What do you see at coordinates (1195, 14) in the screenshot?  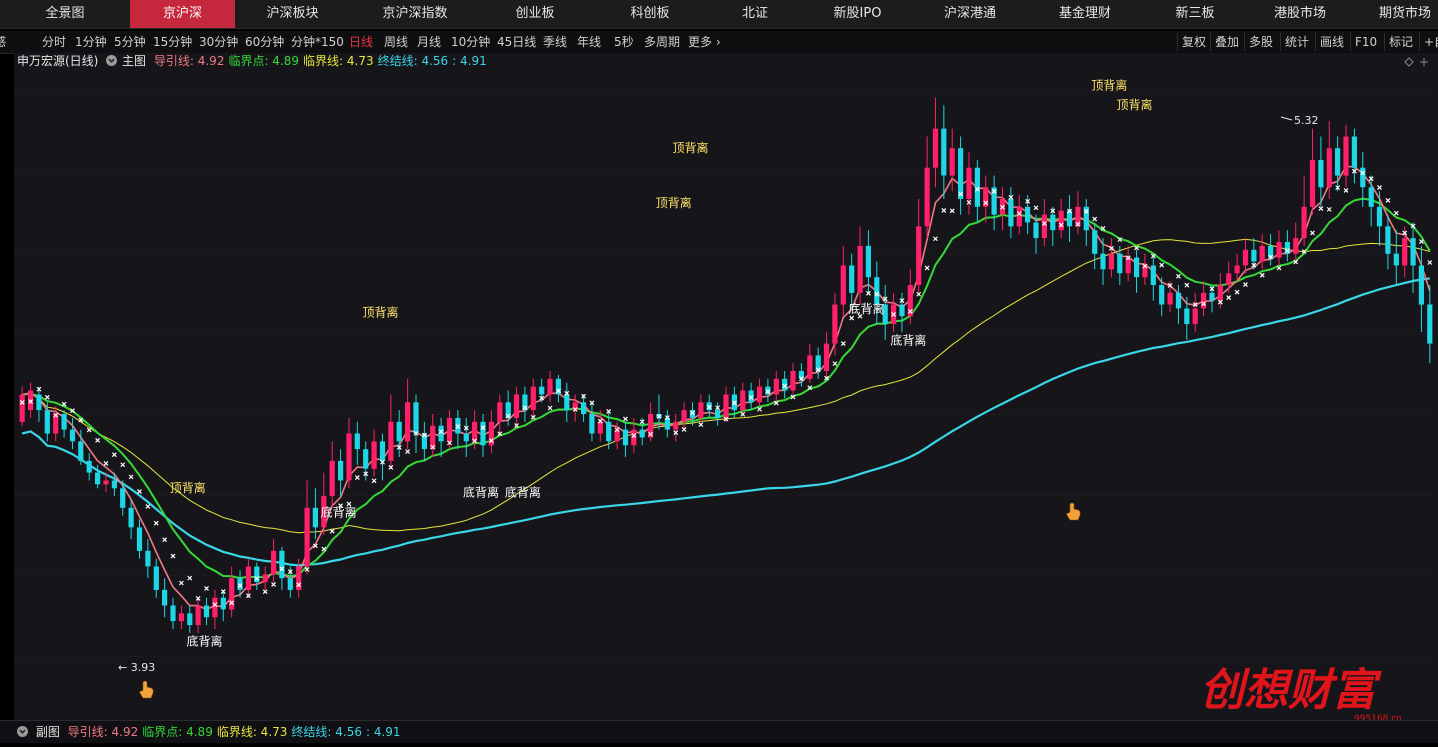 I see `nav-tab-10: 新三板` at bounding box center [1195, 14].